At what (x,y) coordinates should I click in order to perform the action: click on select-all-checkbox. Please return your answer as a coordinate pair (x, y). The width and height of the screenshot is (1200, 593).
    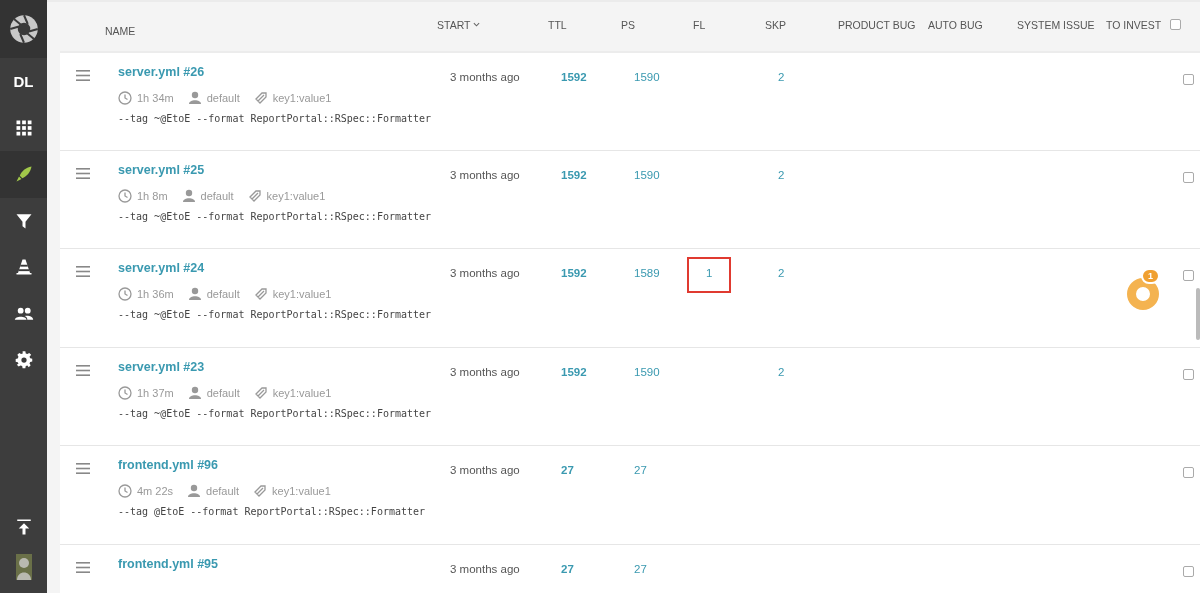
    Looking at the image, I should click on (1175, 24).